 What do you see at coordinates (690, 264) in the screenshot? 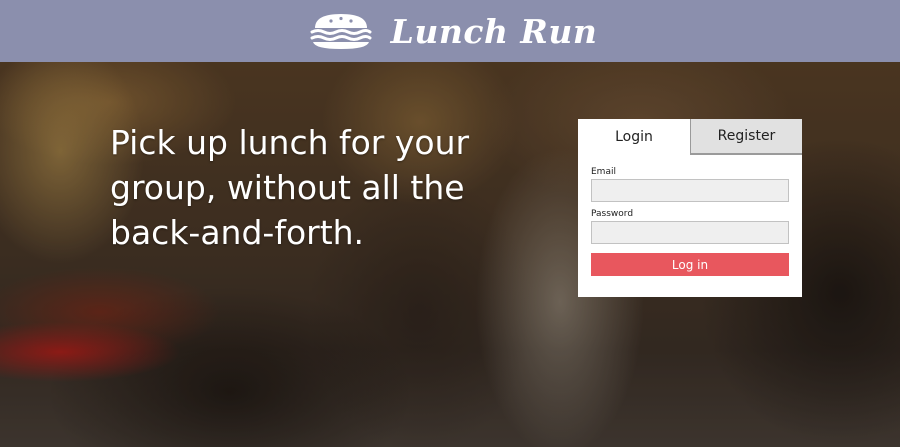
I see `login-button: Log in` at bounding box center [690, 264].